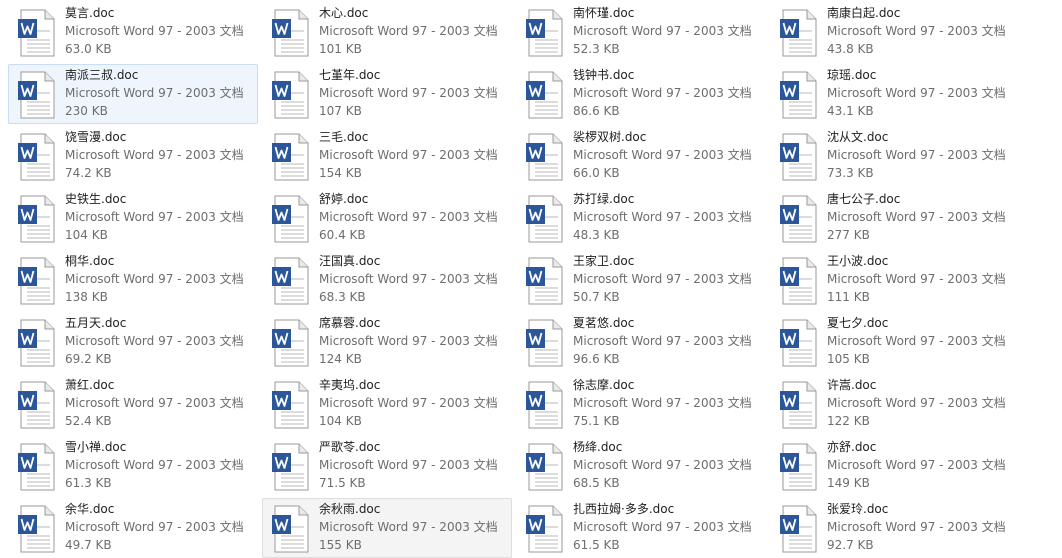 This screenshot has height=558, width=1062. I want to click on file-size: 43.1 KB, so click(850, 111).